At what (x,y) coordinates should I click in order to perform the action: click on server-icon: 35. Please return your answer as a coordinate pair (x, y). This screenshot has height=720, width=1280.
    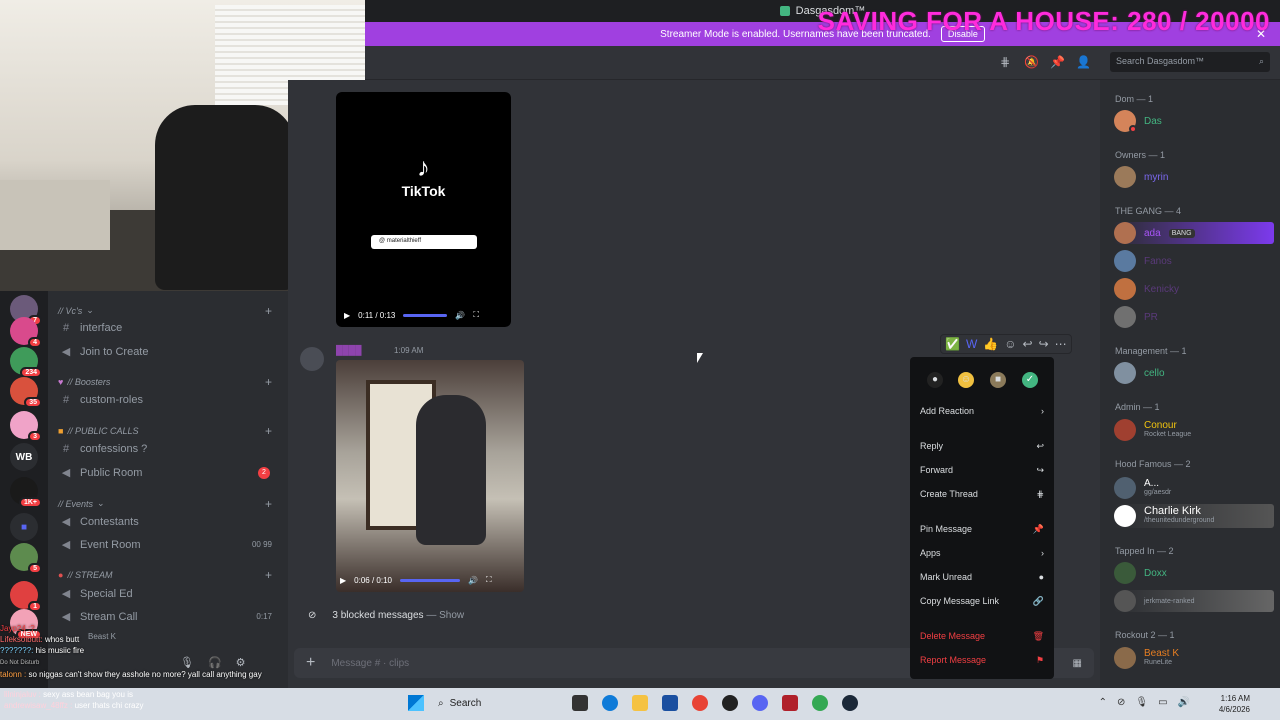
    Looking at the image, I should click on (26, 392).